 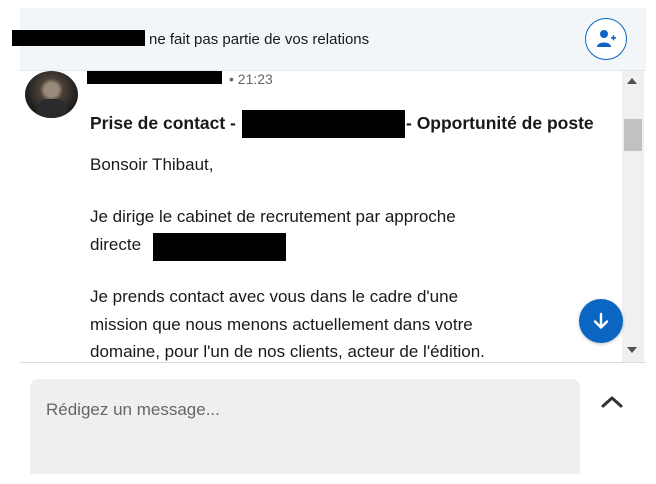 What do you see at coordinates (323, 124) in the screenshot?
I see `redacted-company` at bounding box center [323, 124].